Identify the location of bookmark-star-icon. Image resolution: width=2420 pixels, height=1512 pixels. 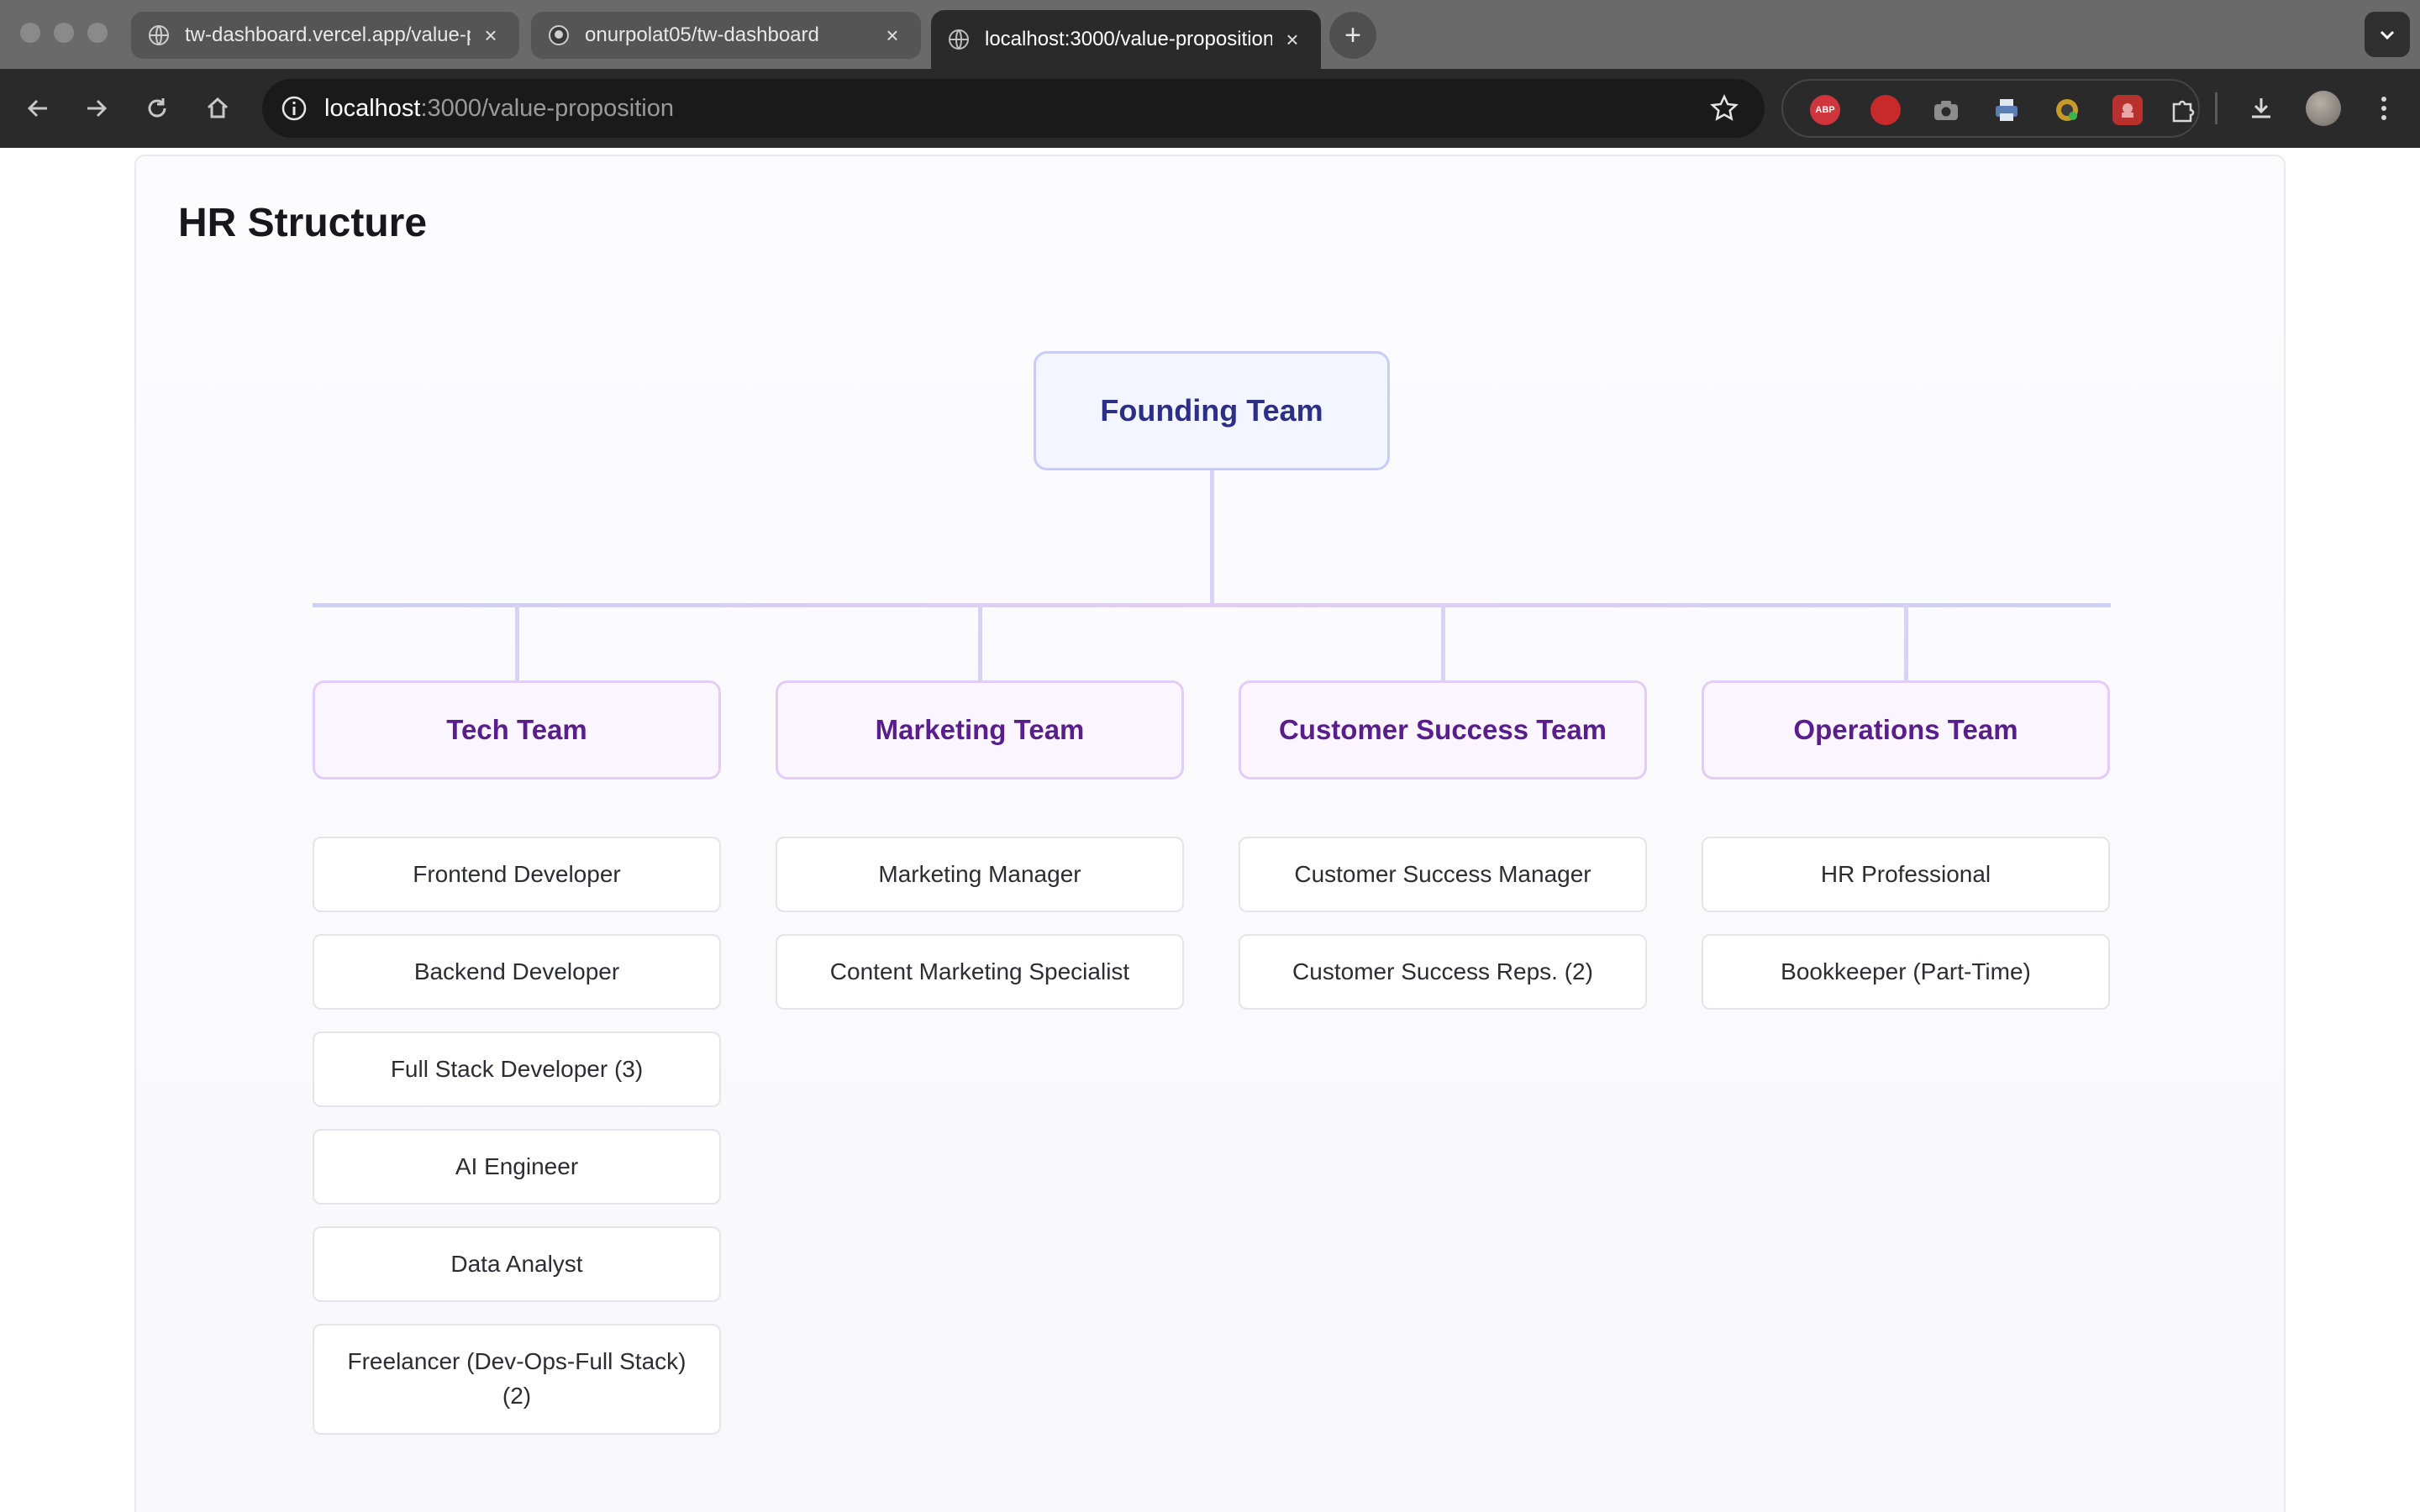
(1724, 108).